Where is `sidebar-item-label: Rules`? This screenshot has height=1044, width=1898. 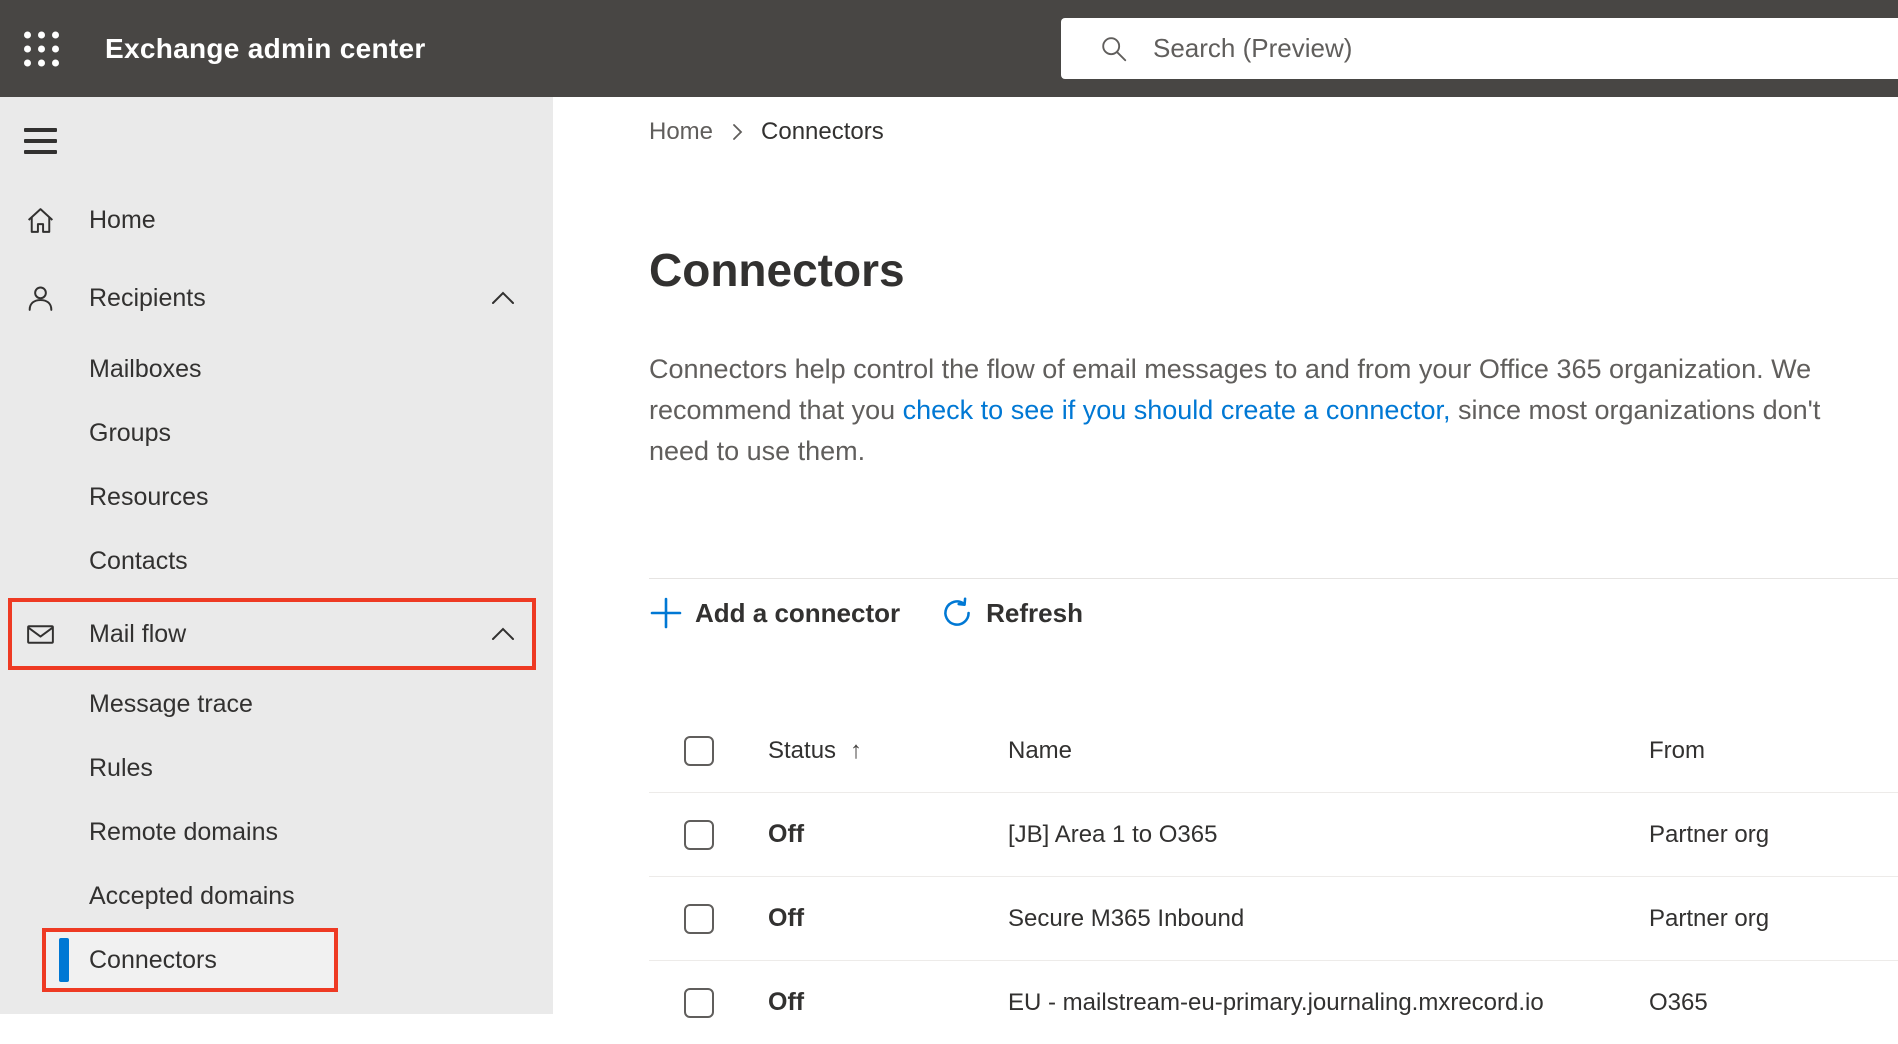
sidebar-item-label: Rules is located at coordinates (121, 767).